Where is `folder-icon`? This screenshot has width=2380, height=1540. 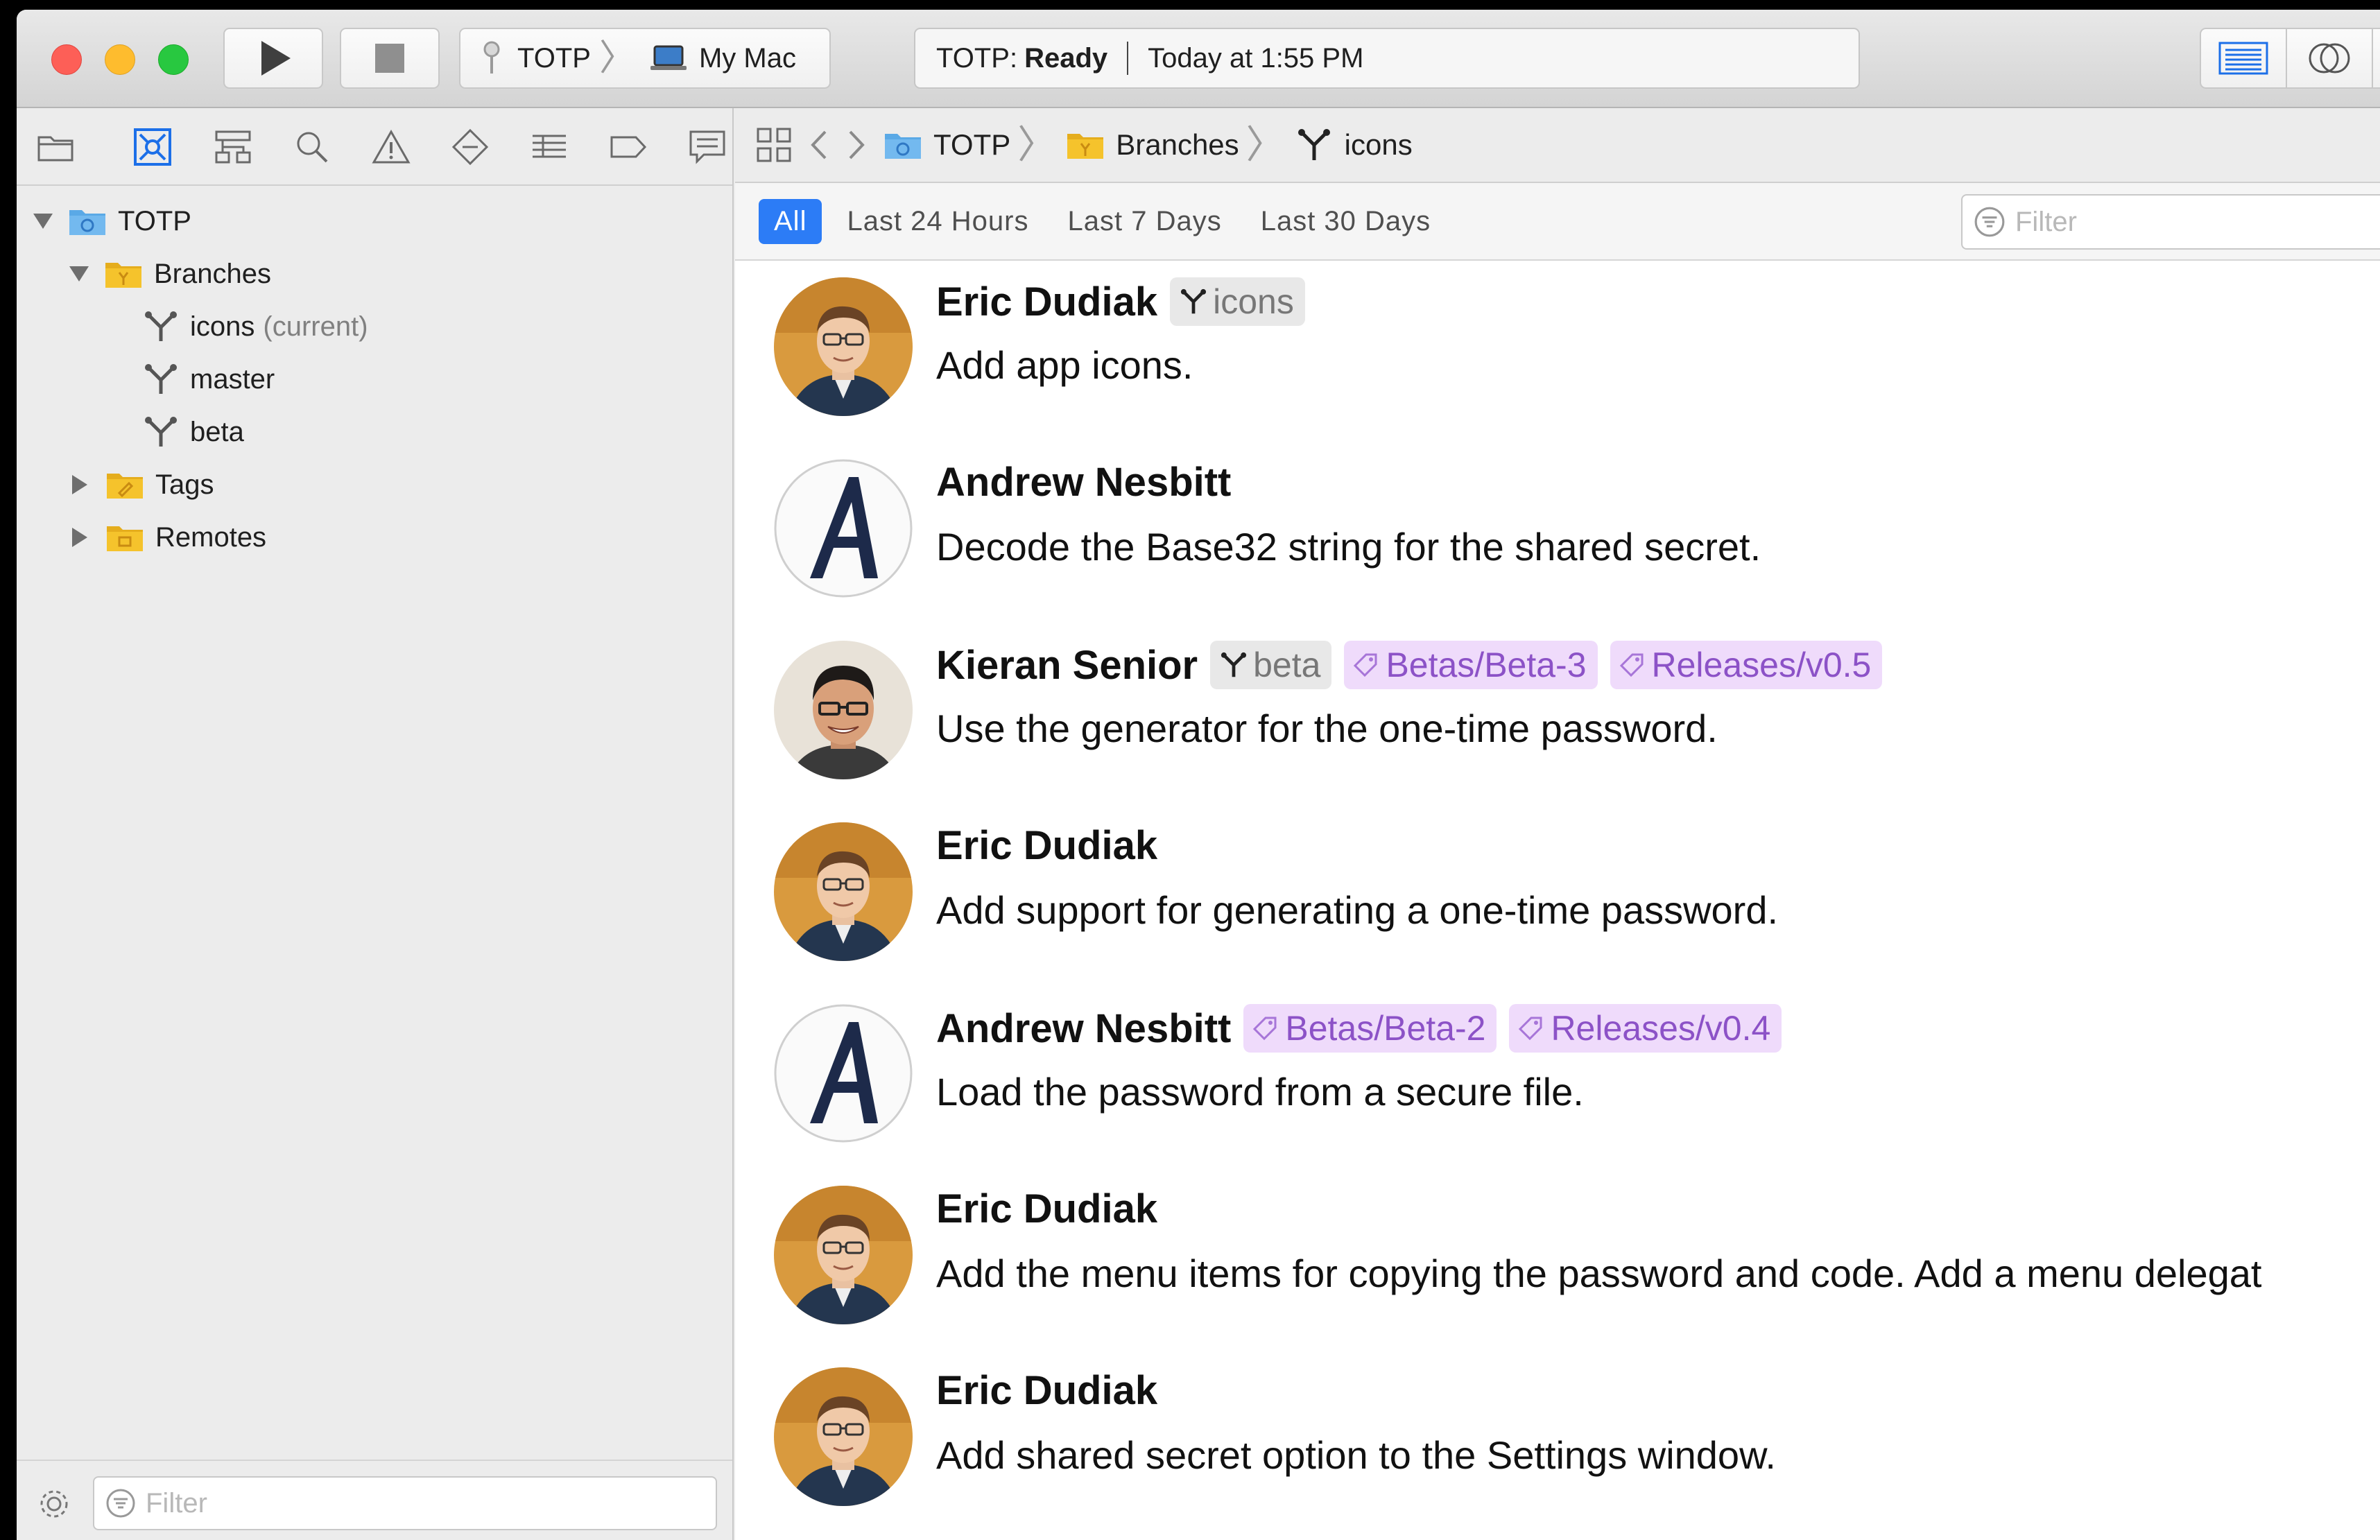 folder-icon is located at coordinates (55, 149).